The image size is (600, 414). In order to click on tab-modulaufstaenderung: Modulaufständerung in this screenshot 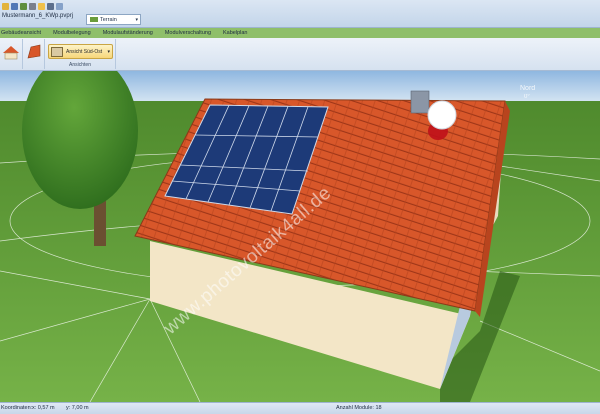, I will do `click(128, 33)`.